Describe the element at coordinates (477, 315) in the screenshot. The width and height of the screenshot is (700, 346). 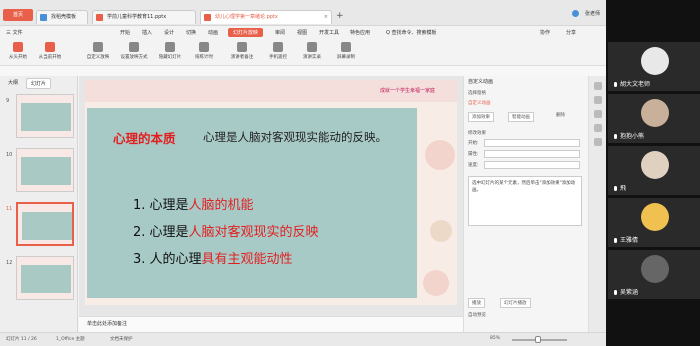
I see `auto-preview-checkbox: 自动预览` at that location.